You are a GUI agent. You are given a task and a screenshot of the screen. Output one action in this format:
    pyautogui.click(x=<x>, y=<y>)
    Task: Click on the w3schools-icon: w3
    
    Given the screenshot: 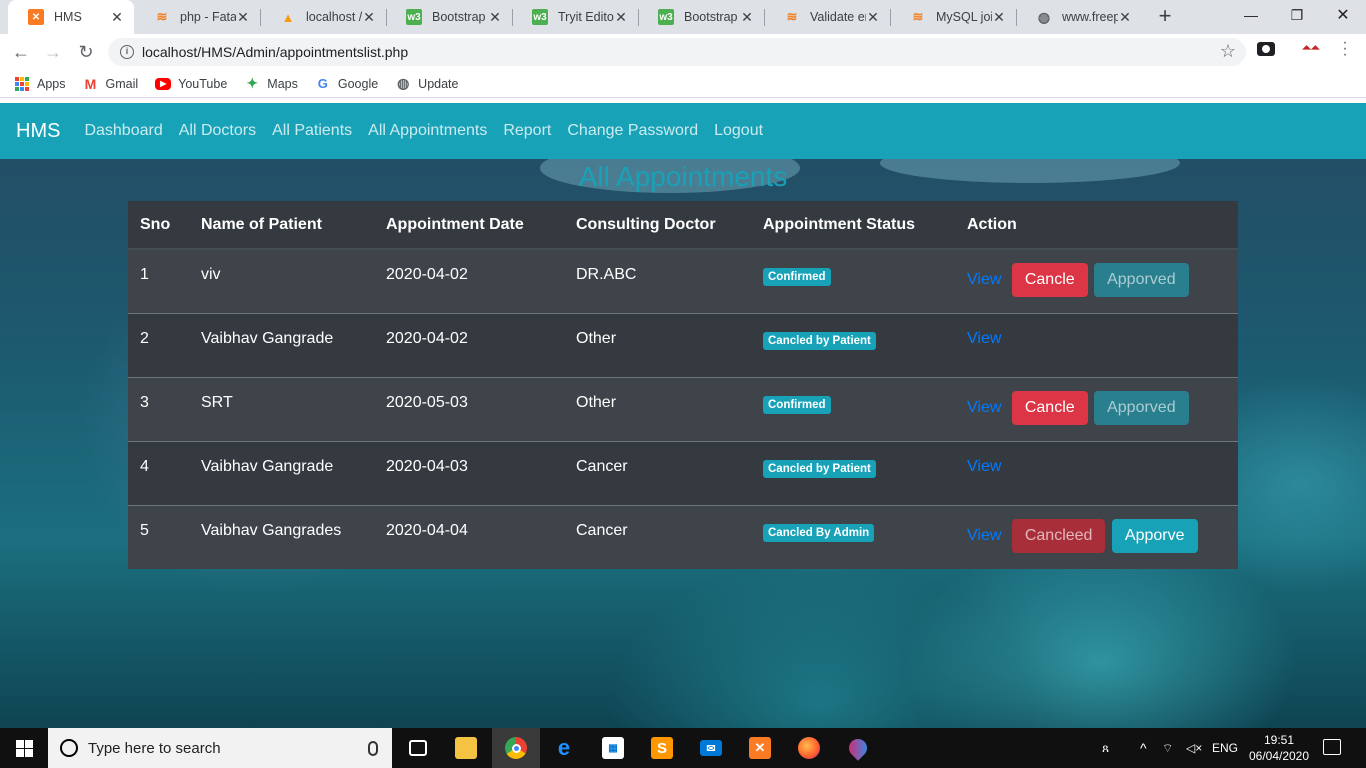 What is the action you would take?
    pyautogui.click(x=414, y=17)
    